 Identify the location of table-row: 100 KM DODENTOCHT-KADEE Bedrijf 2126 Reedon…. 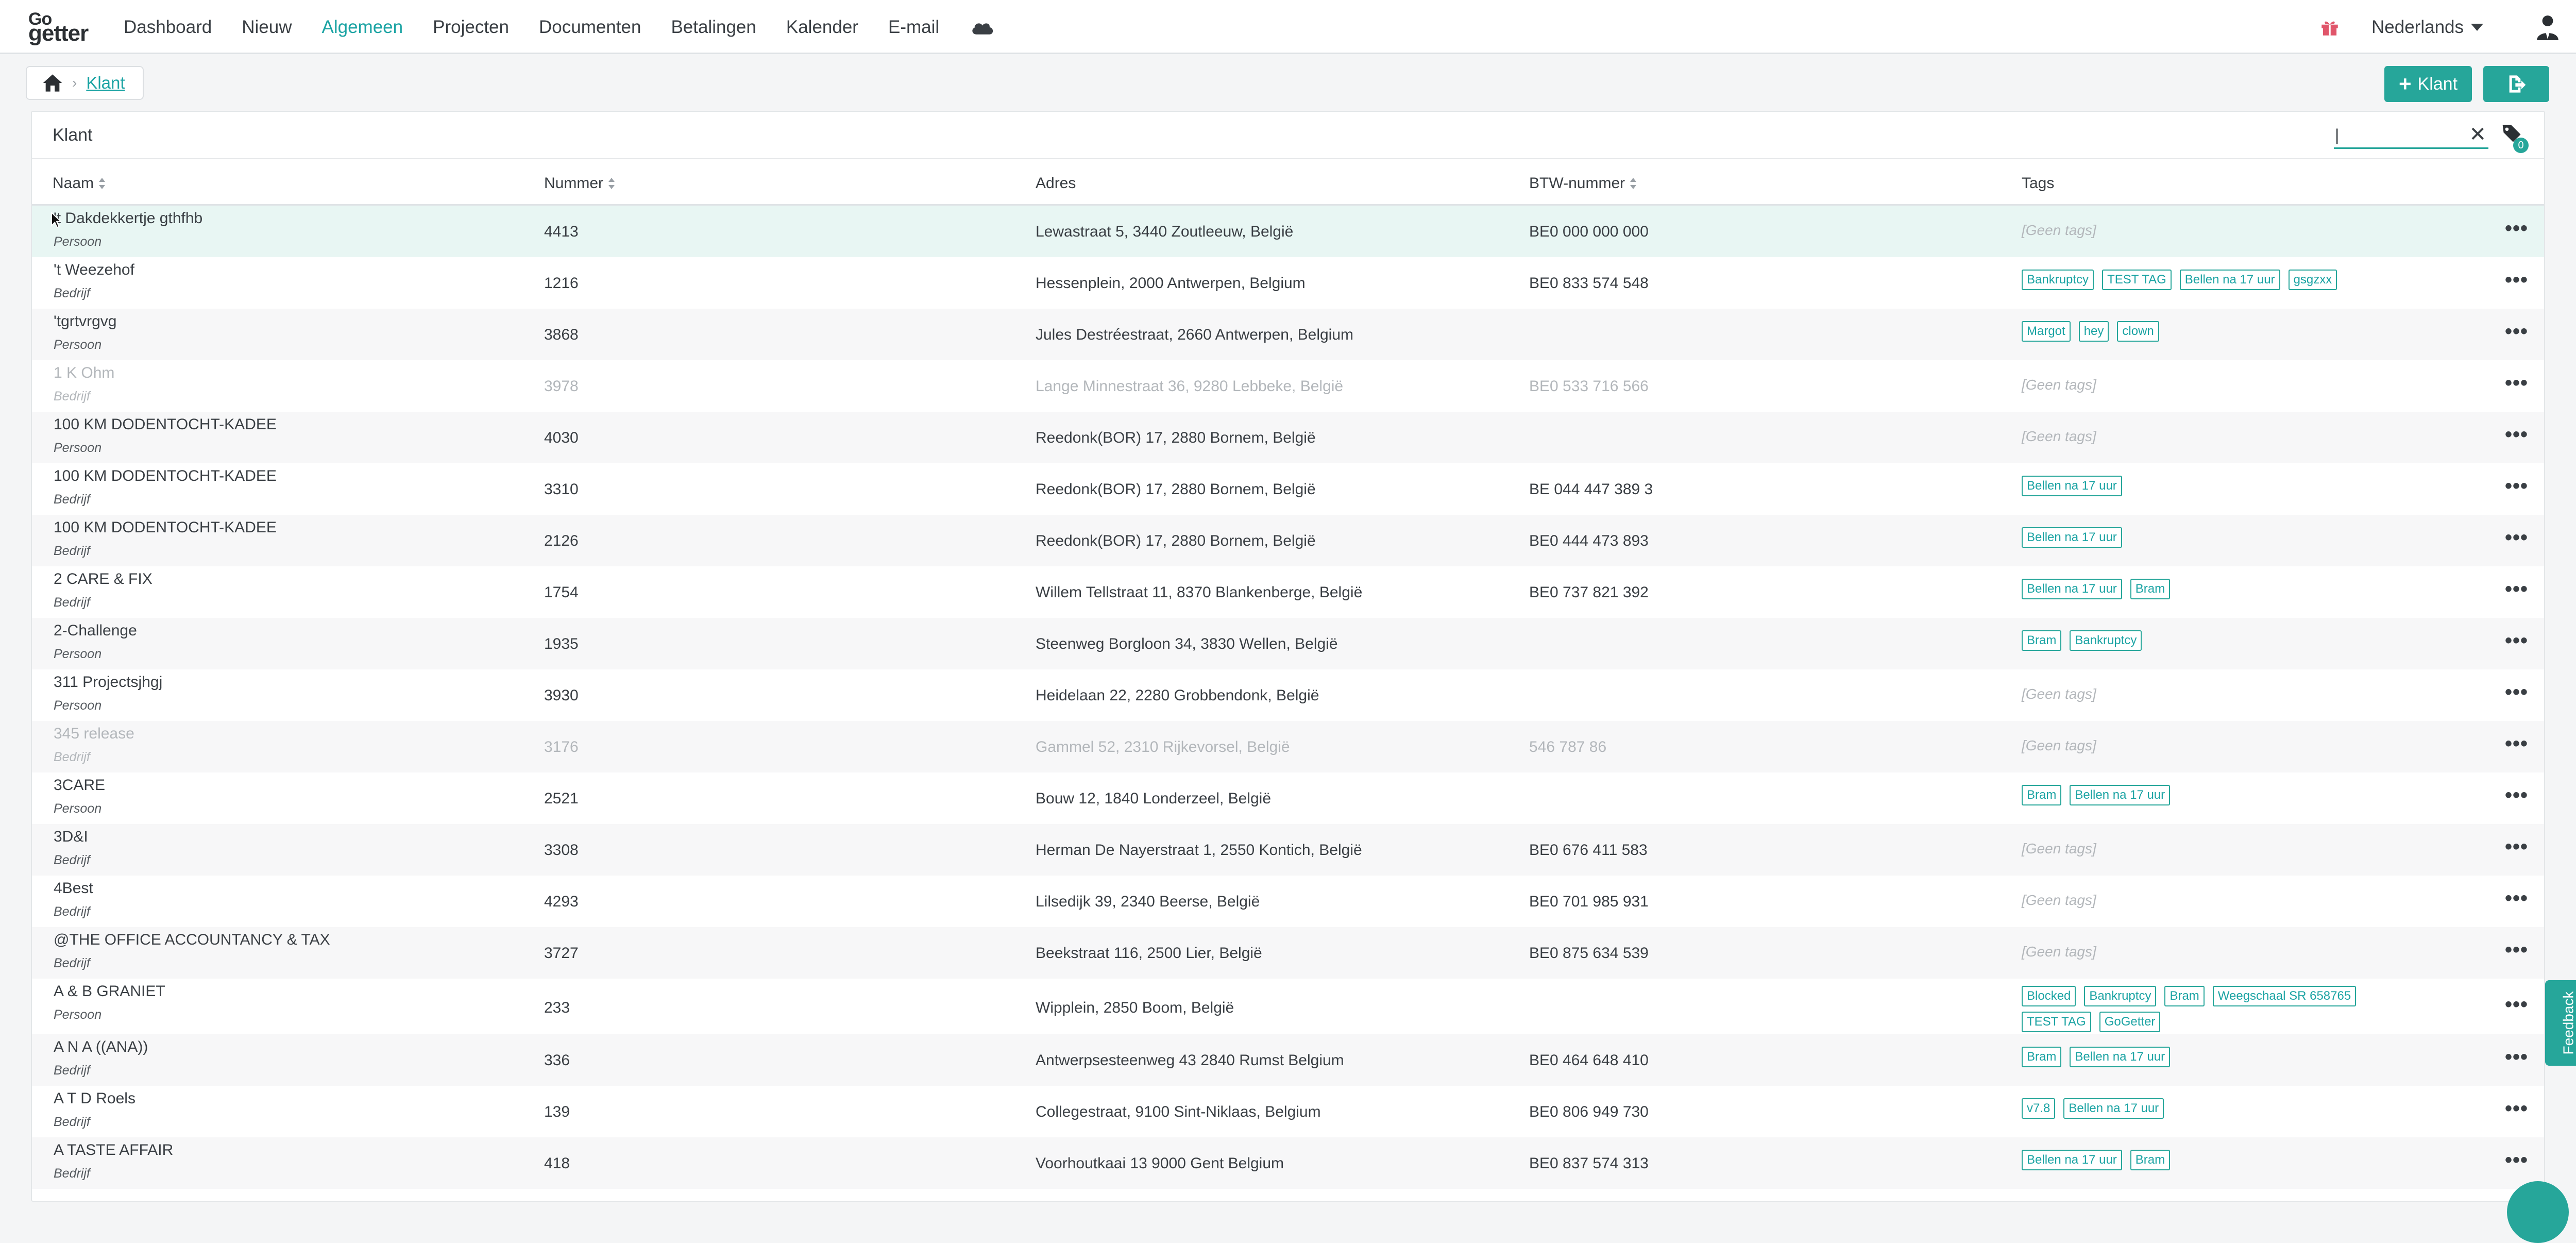
(1288, 540).